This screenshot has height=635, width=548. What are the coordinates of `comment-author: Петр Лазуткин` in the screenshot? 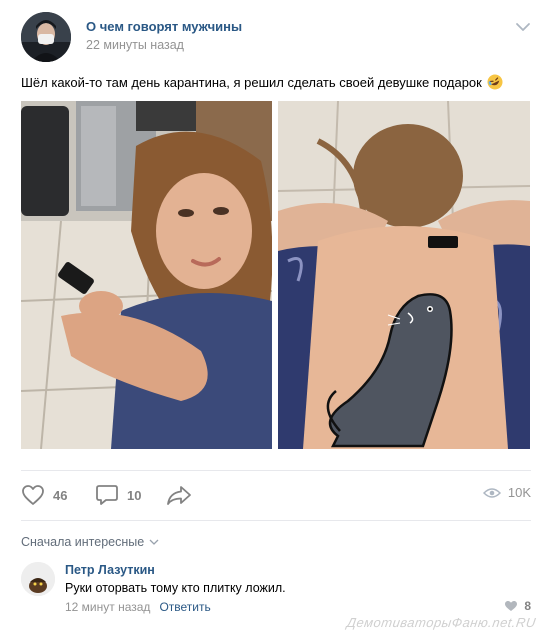 It's located at (110, 570).